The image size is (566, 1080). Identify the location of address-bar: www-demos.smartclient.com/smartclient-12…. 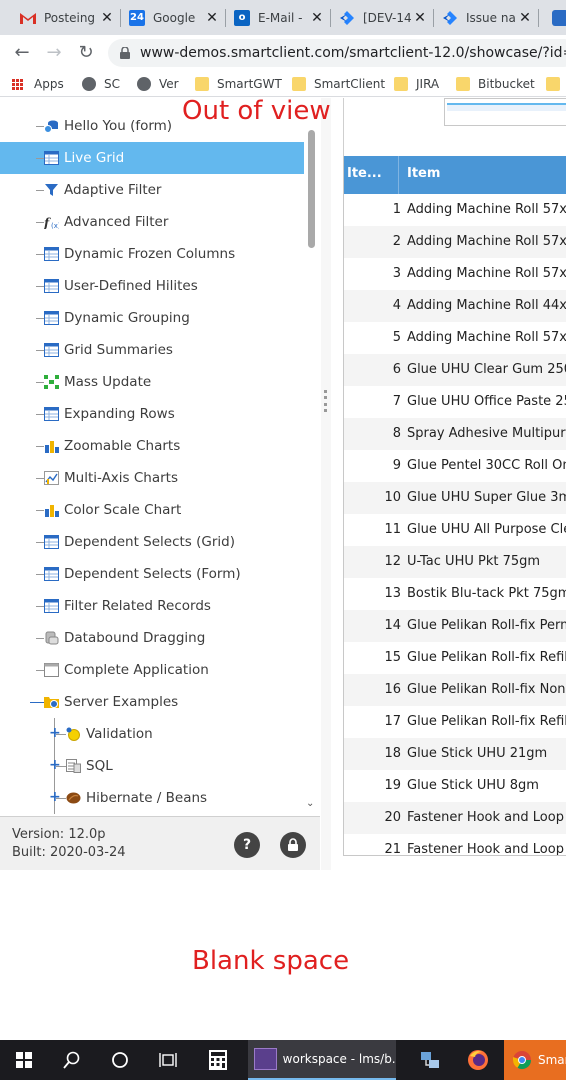
(337, 53).